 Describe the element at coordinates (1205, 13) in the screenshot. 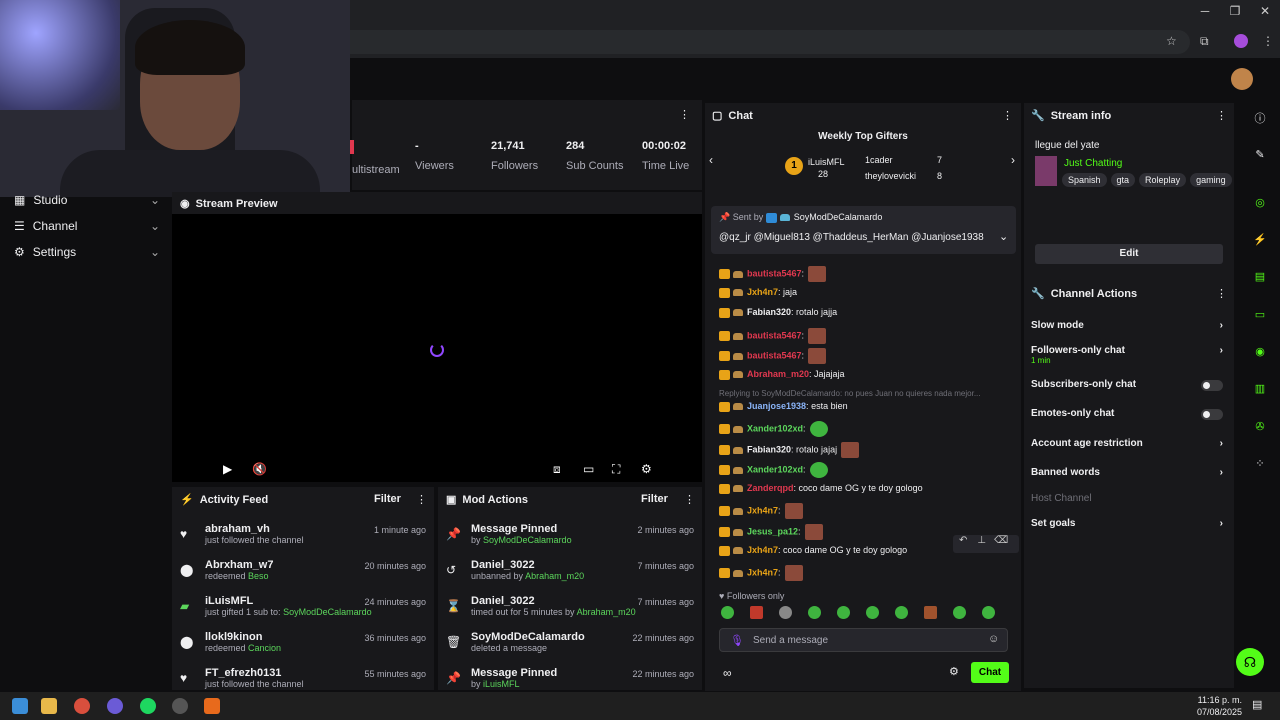

I see `minimize-icon: ─` at that location.